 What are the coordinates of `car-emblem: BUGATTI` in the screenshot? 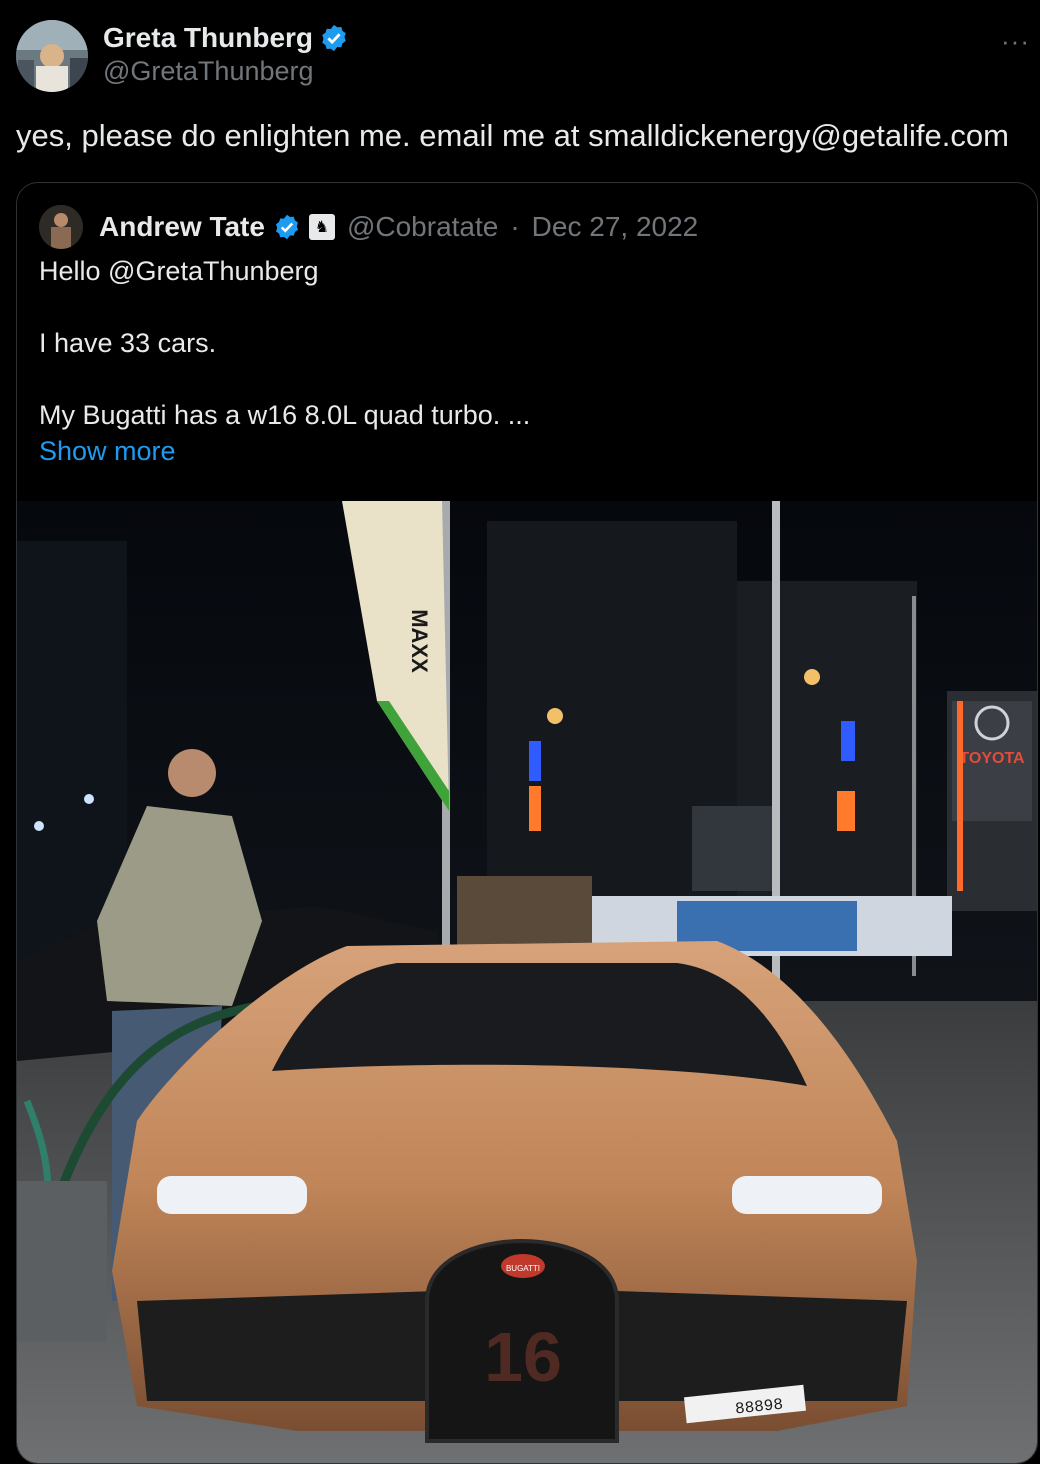 It's located at (523, 1268).